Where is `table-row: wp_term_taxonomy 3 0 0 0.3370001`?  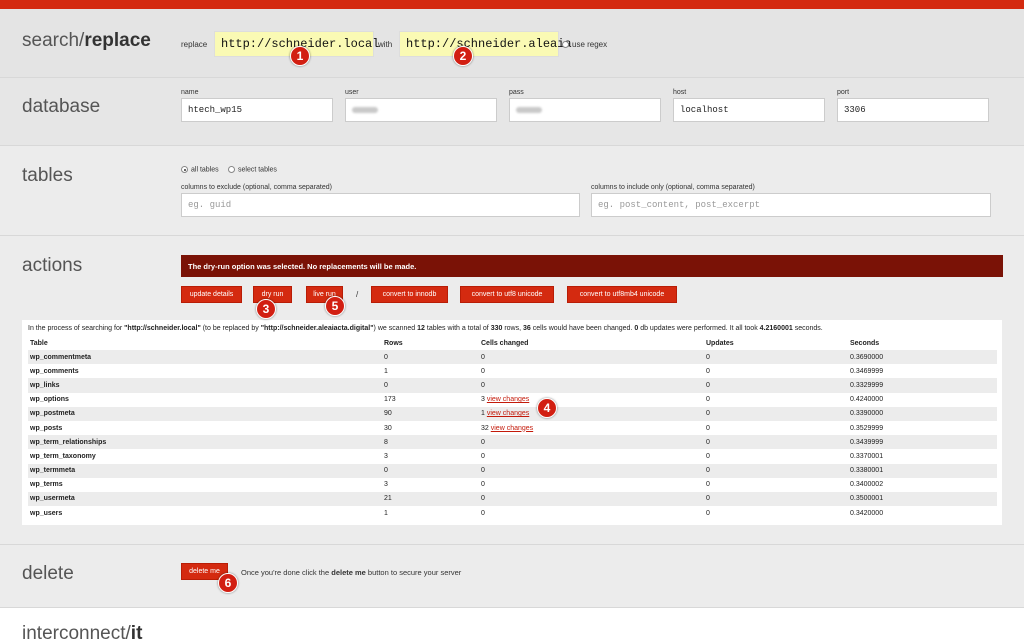
table-row: wp_term_taxonomy 3 0 0 0.3370001 is located at coordinates (512, 456).